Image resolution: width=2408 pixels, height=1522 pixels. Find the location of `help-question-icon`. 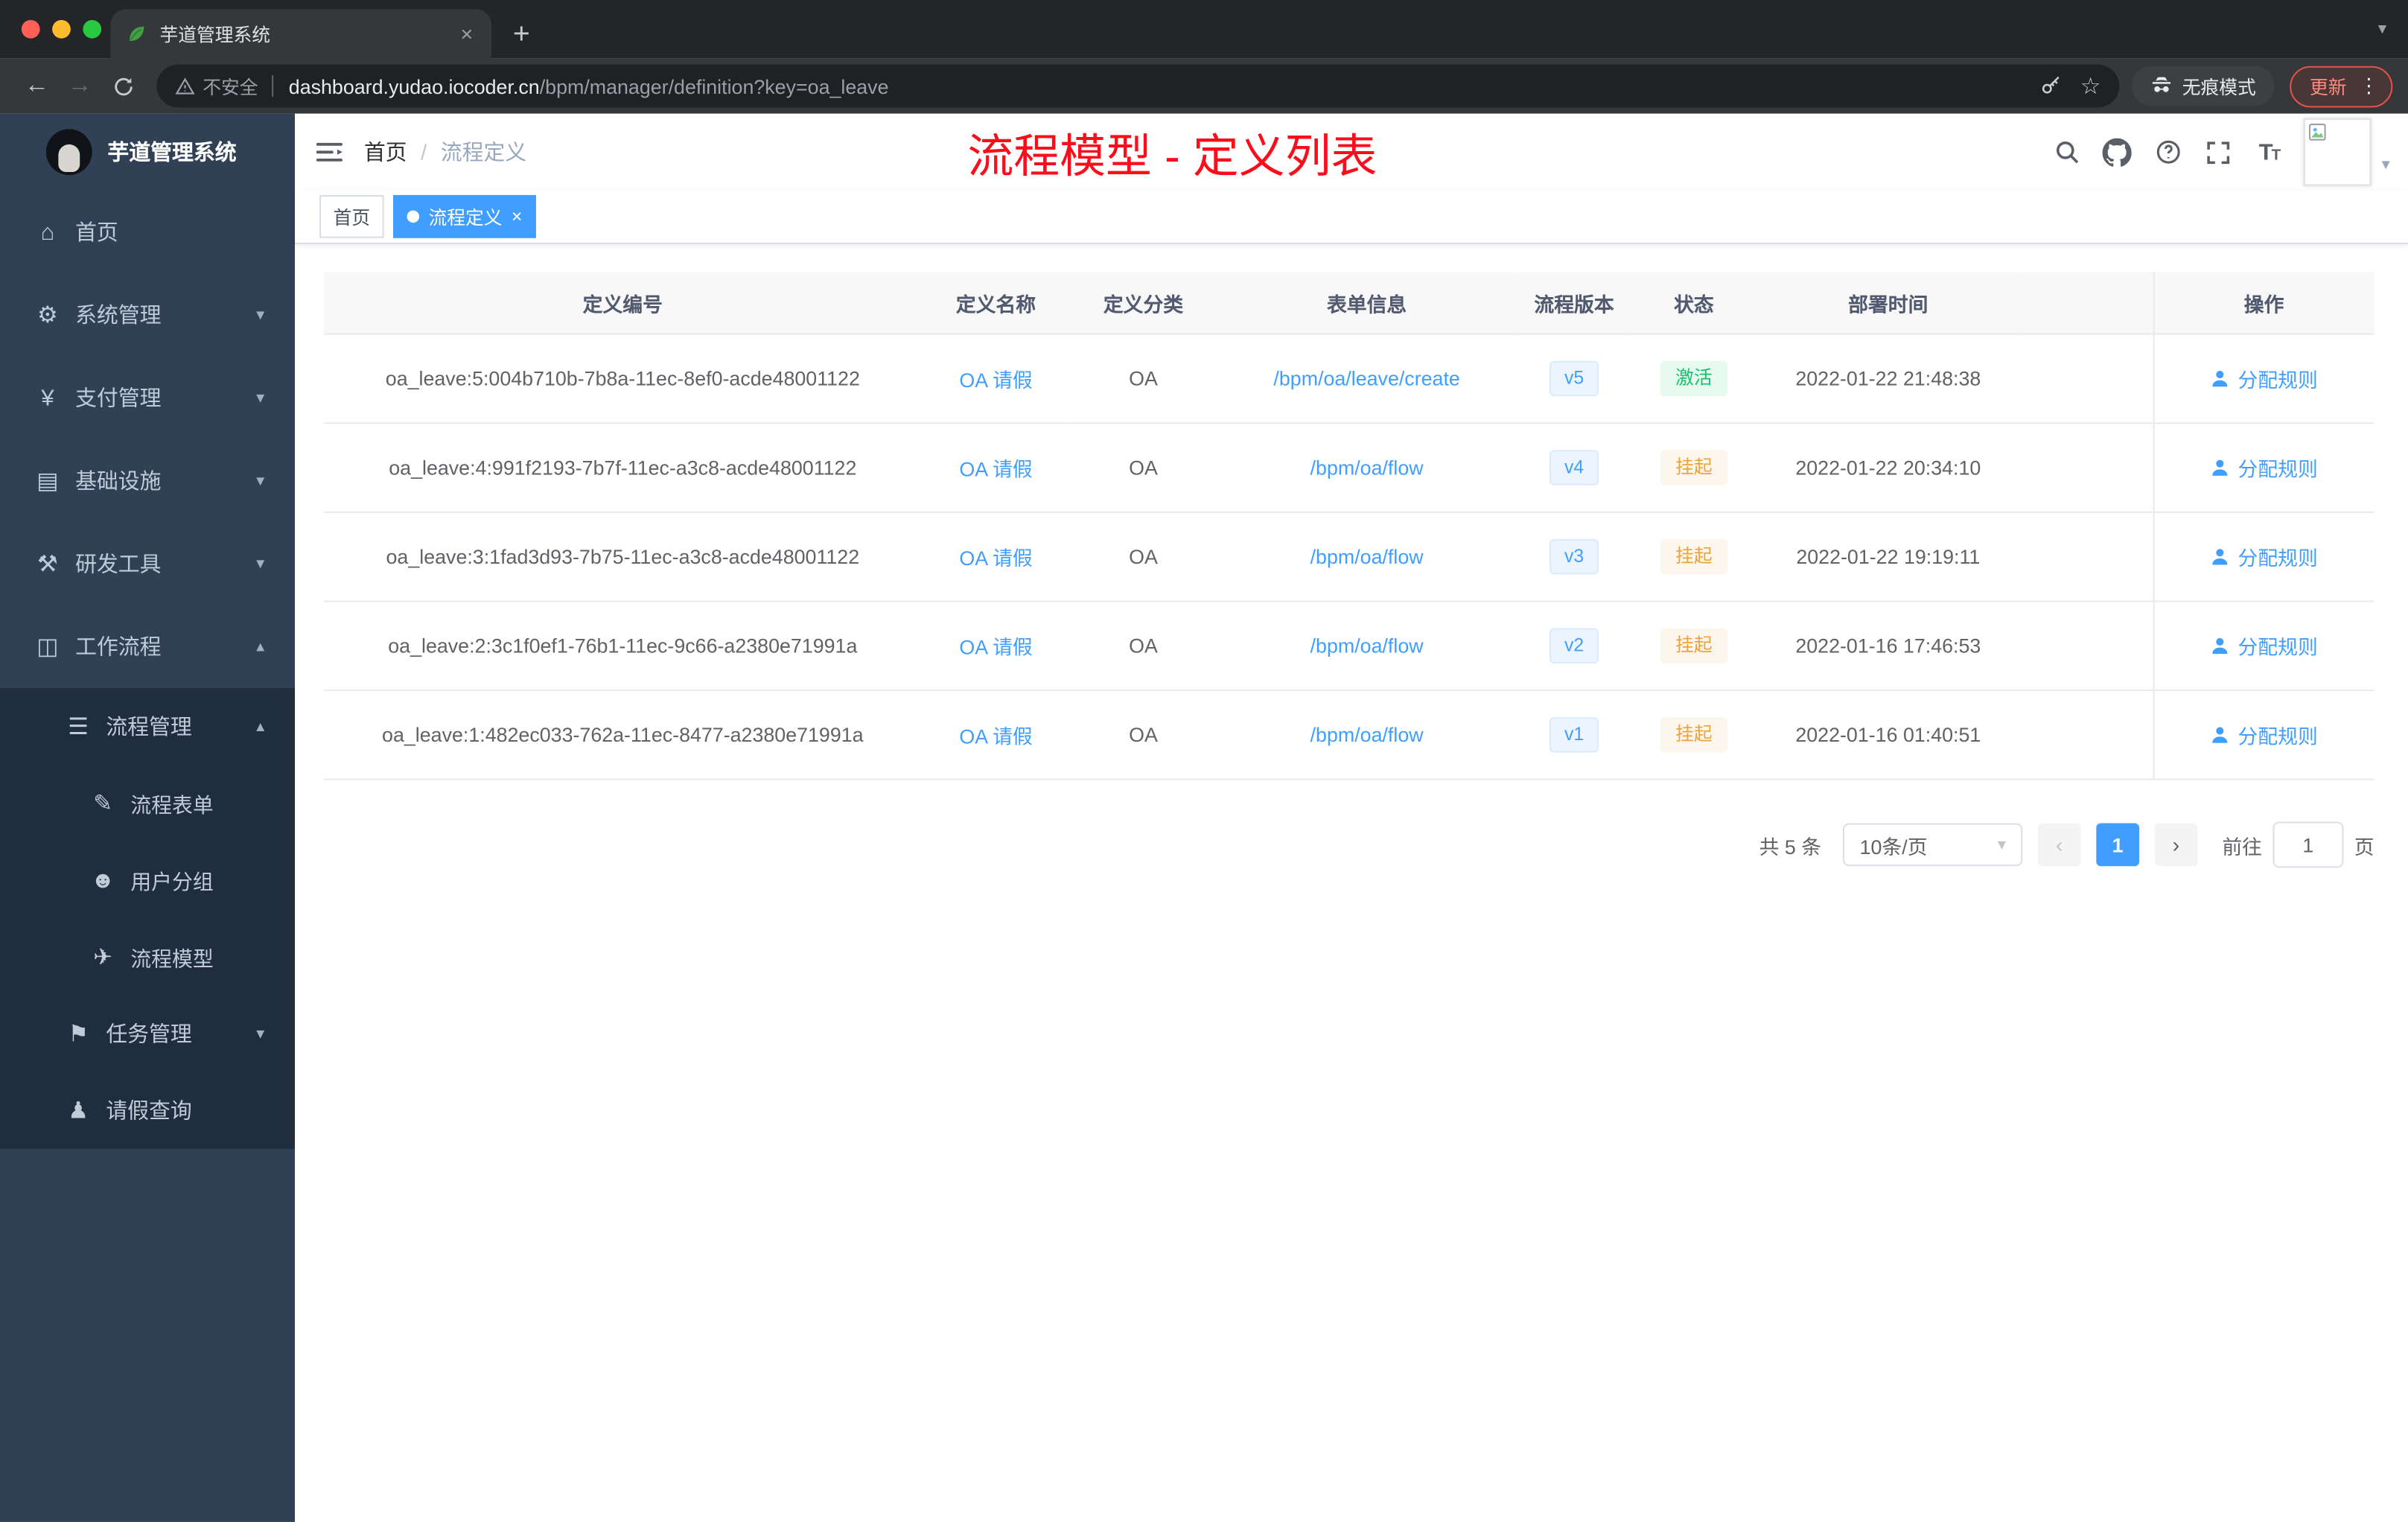

help-question-icon is located at coordinates (2167, 152).